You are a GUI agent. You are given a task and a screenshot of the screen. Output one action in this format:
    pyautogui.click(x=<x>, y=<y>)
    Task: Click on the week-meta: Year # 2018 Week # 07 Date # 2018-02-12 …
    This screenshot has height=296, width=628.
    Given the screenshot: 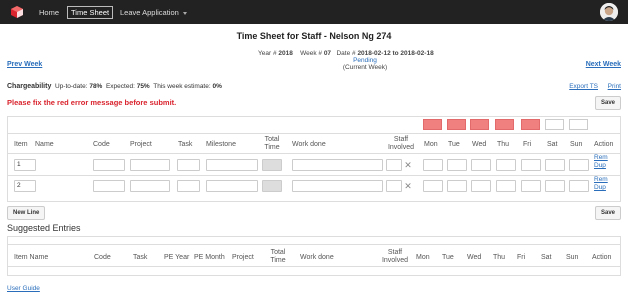 What is the action you would take?
    pyautogui.click(x=346, y=53)
    